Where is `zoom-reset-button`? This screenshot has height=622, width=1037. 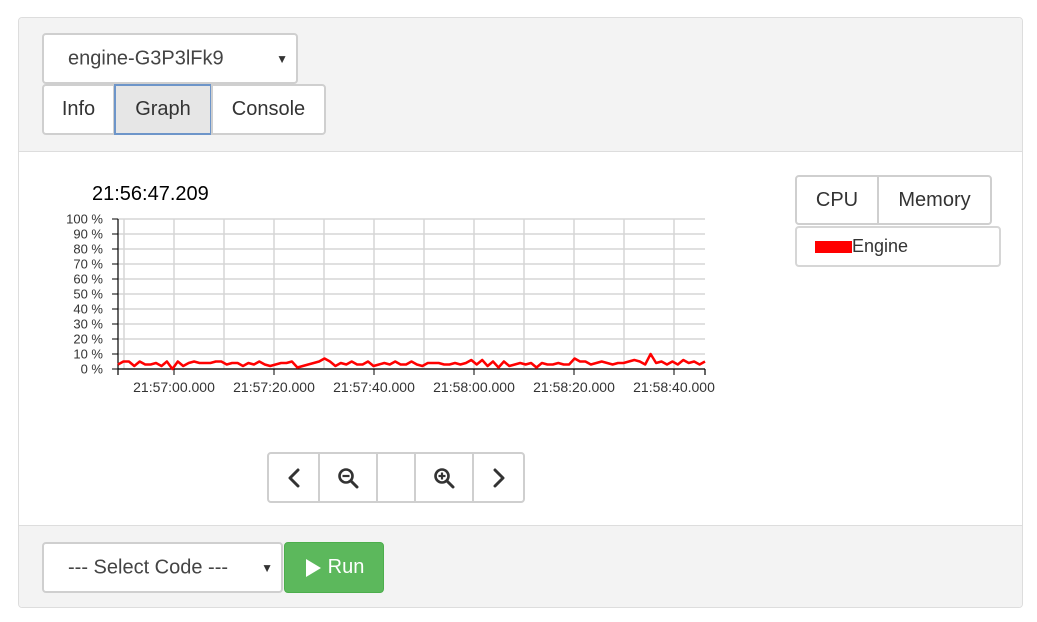
zoom-reset-button is located at coordinates (396, 477).